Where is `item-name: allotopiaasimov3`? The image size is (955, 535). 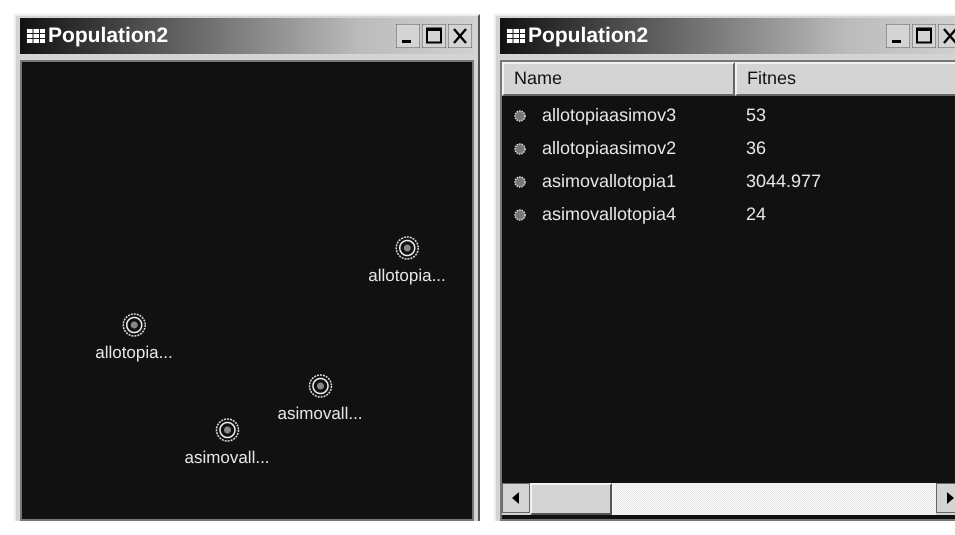
item-name: allotopiaasimov3 is located at coordinates (609, 115).